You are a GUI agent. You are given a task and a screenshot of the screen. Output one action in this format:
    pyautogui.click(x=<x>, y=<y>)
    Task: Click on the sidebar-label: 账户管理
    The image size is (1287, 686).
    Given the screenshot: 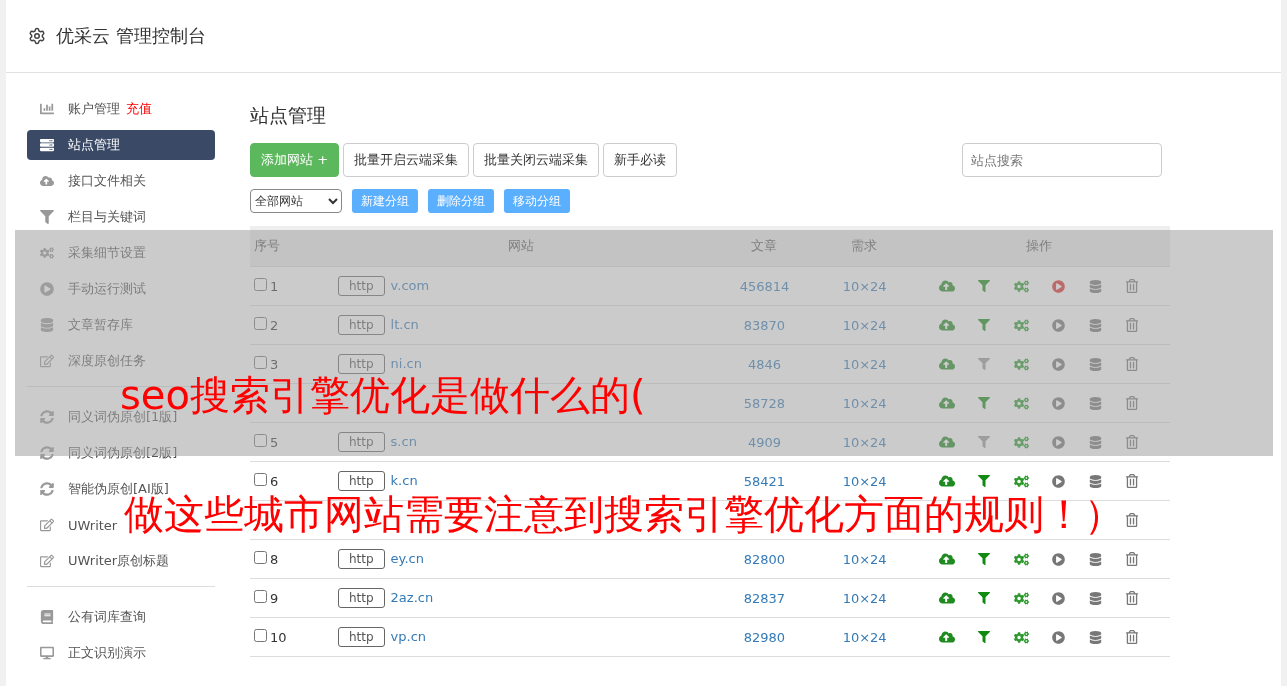 What is the action you would take?
    pyautogui.click(x=94, y=109)
    